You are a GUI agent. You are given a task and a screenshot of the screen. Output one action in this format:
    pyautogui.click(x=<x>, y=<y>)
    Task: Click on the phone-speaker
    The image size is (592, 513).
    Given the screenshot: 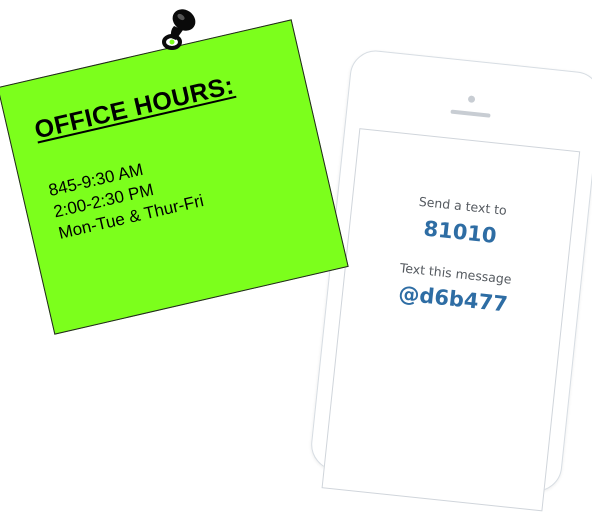 What is the action you would take?
    pyautogui.click(x=470, y=113)
    